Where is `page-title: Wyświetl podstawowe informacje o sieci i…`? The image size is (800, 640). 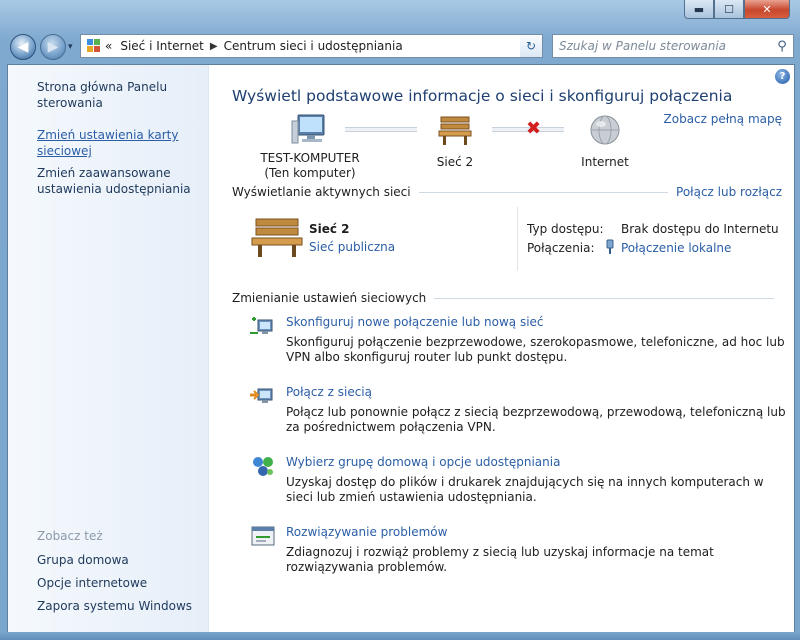
page-title: Wyświetl podstawowe informacje o sieci i… is located at coordinates (482, 96).